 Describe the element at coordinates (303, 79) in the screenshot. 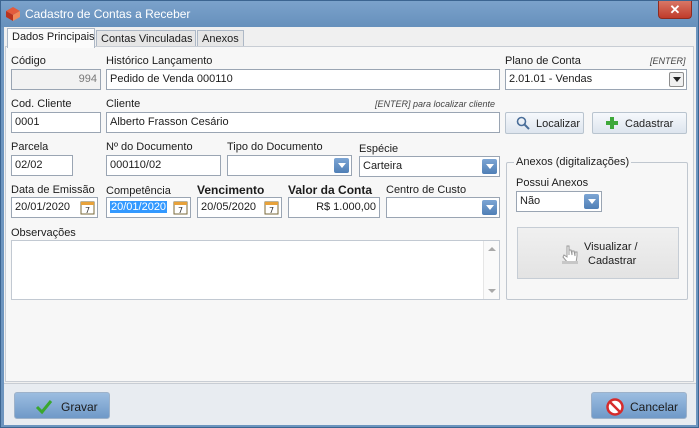

I see `historico-field: Pedido de Venda 000110` at that location.